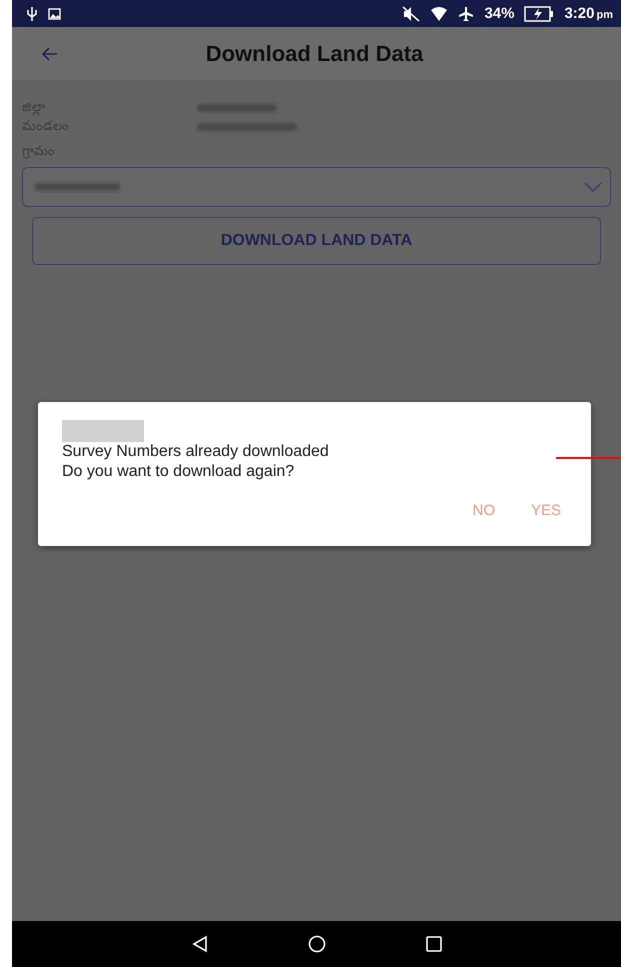 The image size is (621, 967). I want to click on wifi-icon, so click(439, 14).